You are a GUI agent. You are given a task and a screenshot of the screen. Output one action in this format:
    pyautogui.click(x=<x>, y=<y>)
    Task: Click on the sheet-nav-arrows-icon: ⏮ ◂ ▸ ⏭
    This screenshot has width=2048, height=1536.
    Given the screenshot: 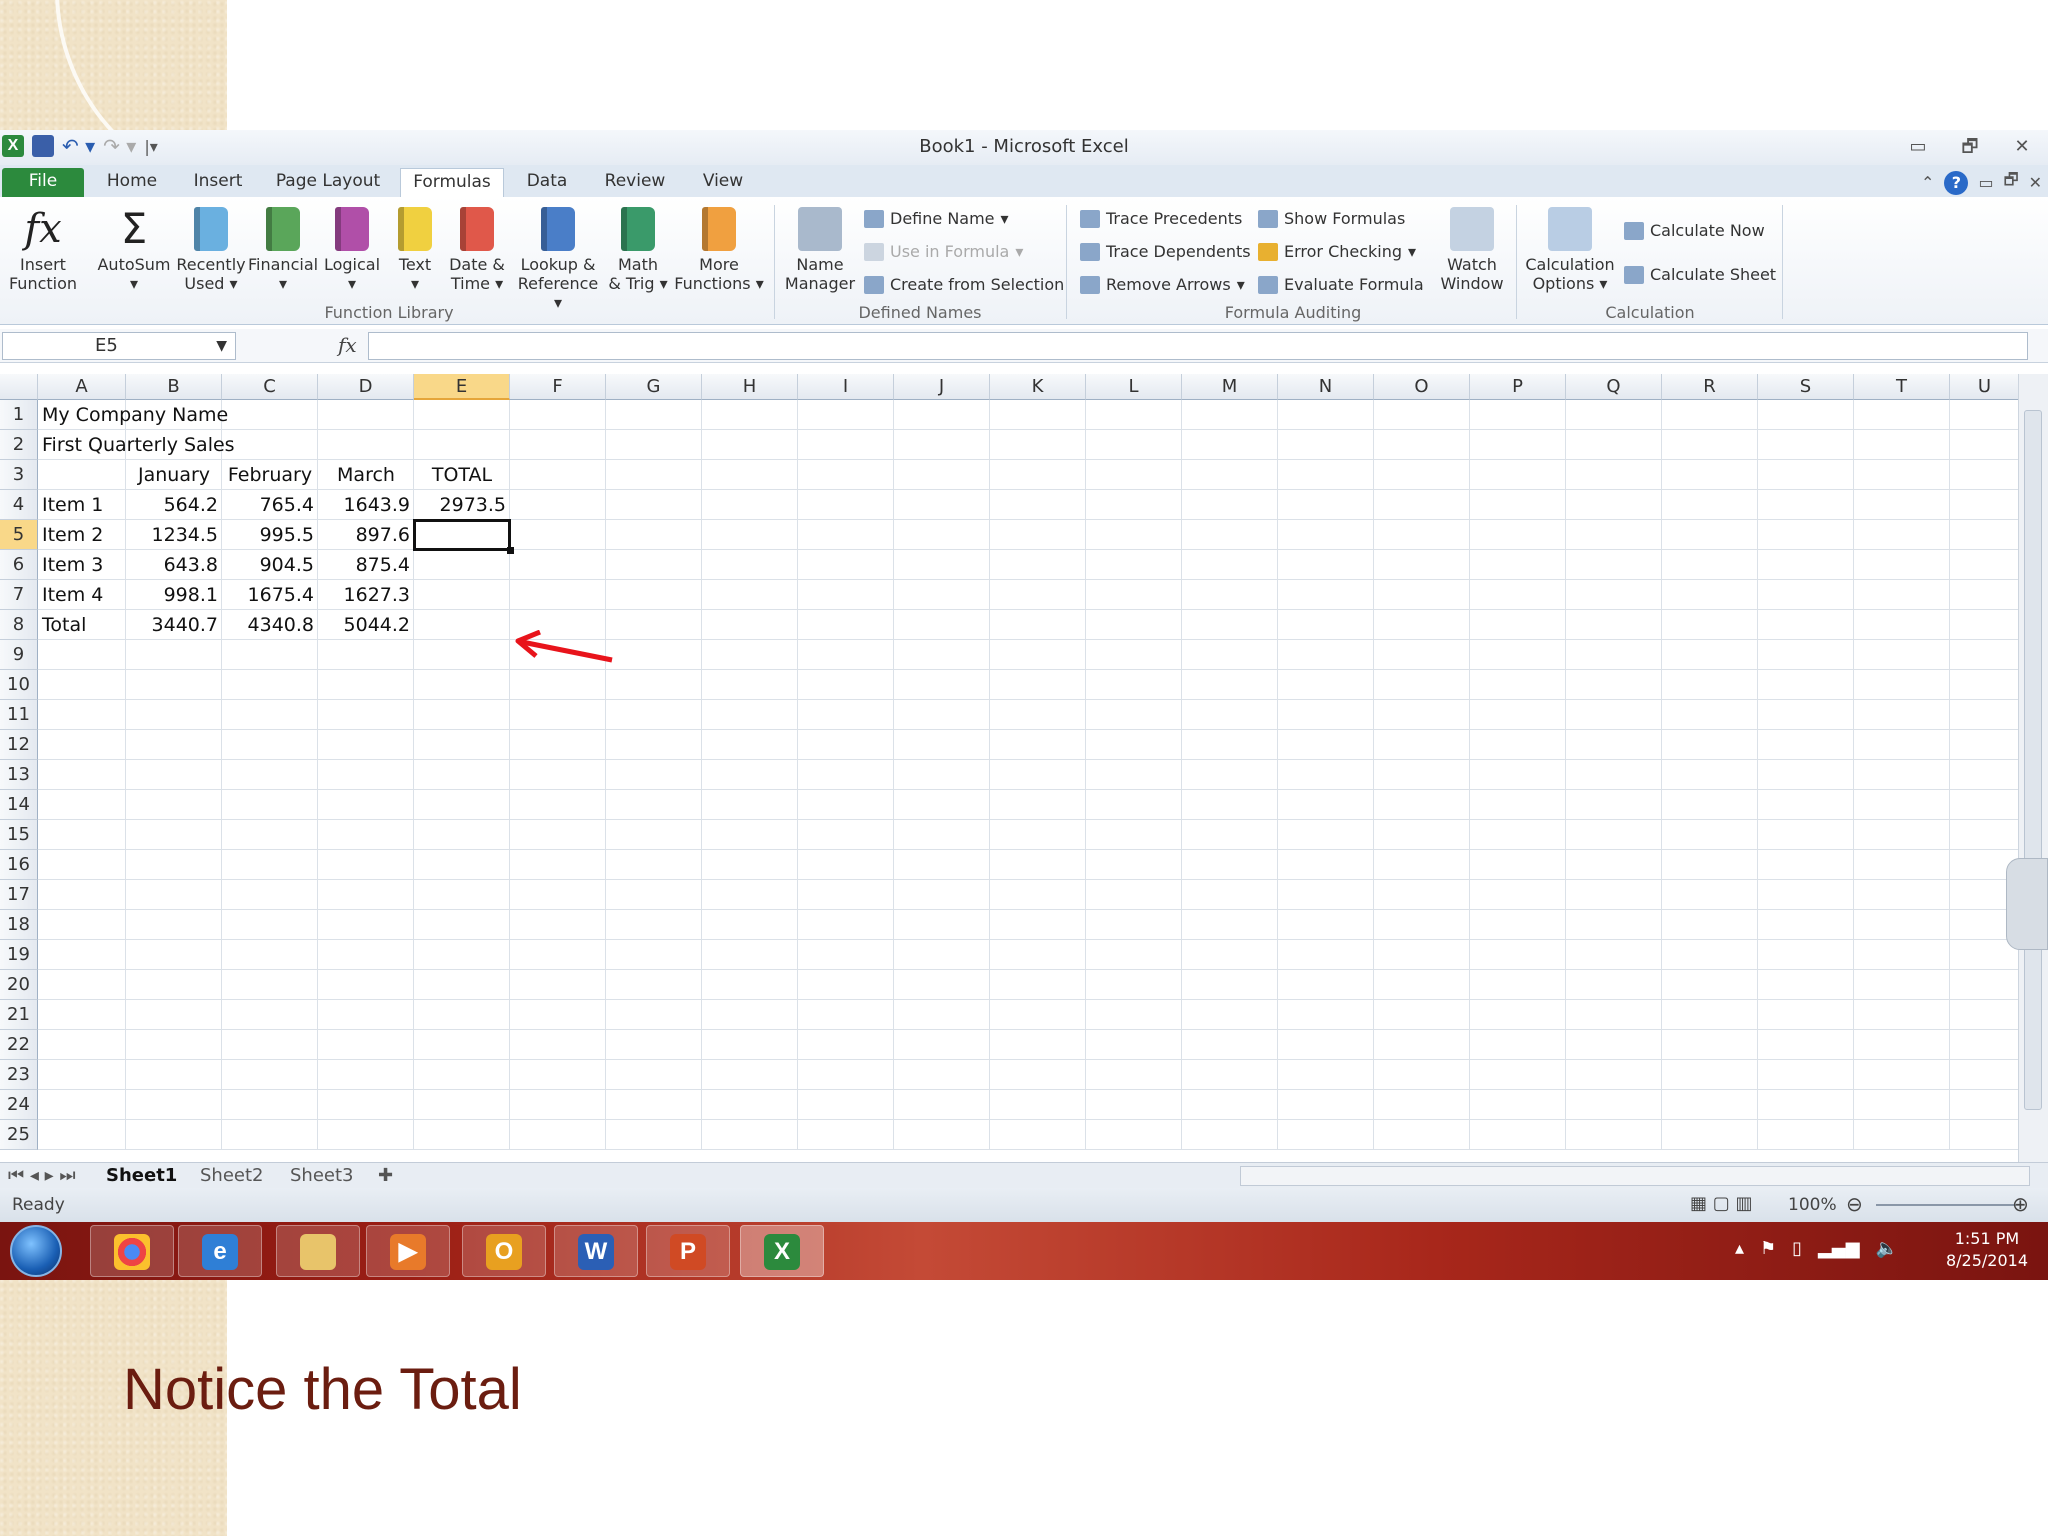 What is the action you would take?
    pyautogui.click(x=42, y=1175)
    